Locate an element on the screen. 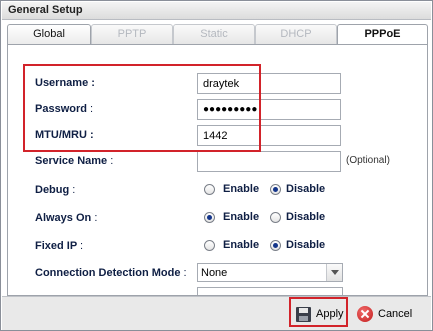 The image size is (433, 331). tab-bar: Global PPTP Static DHCP PPPoE is located at coordinates (217, 34).